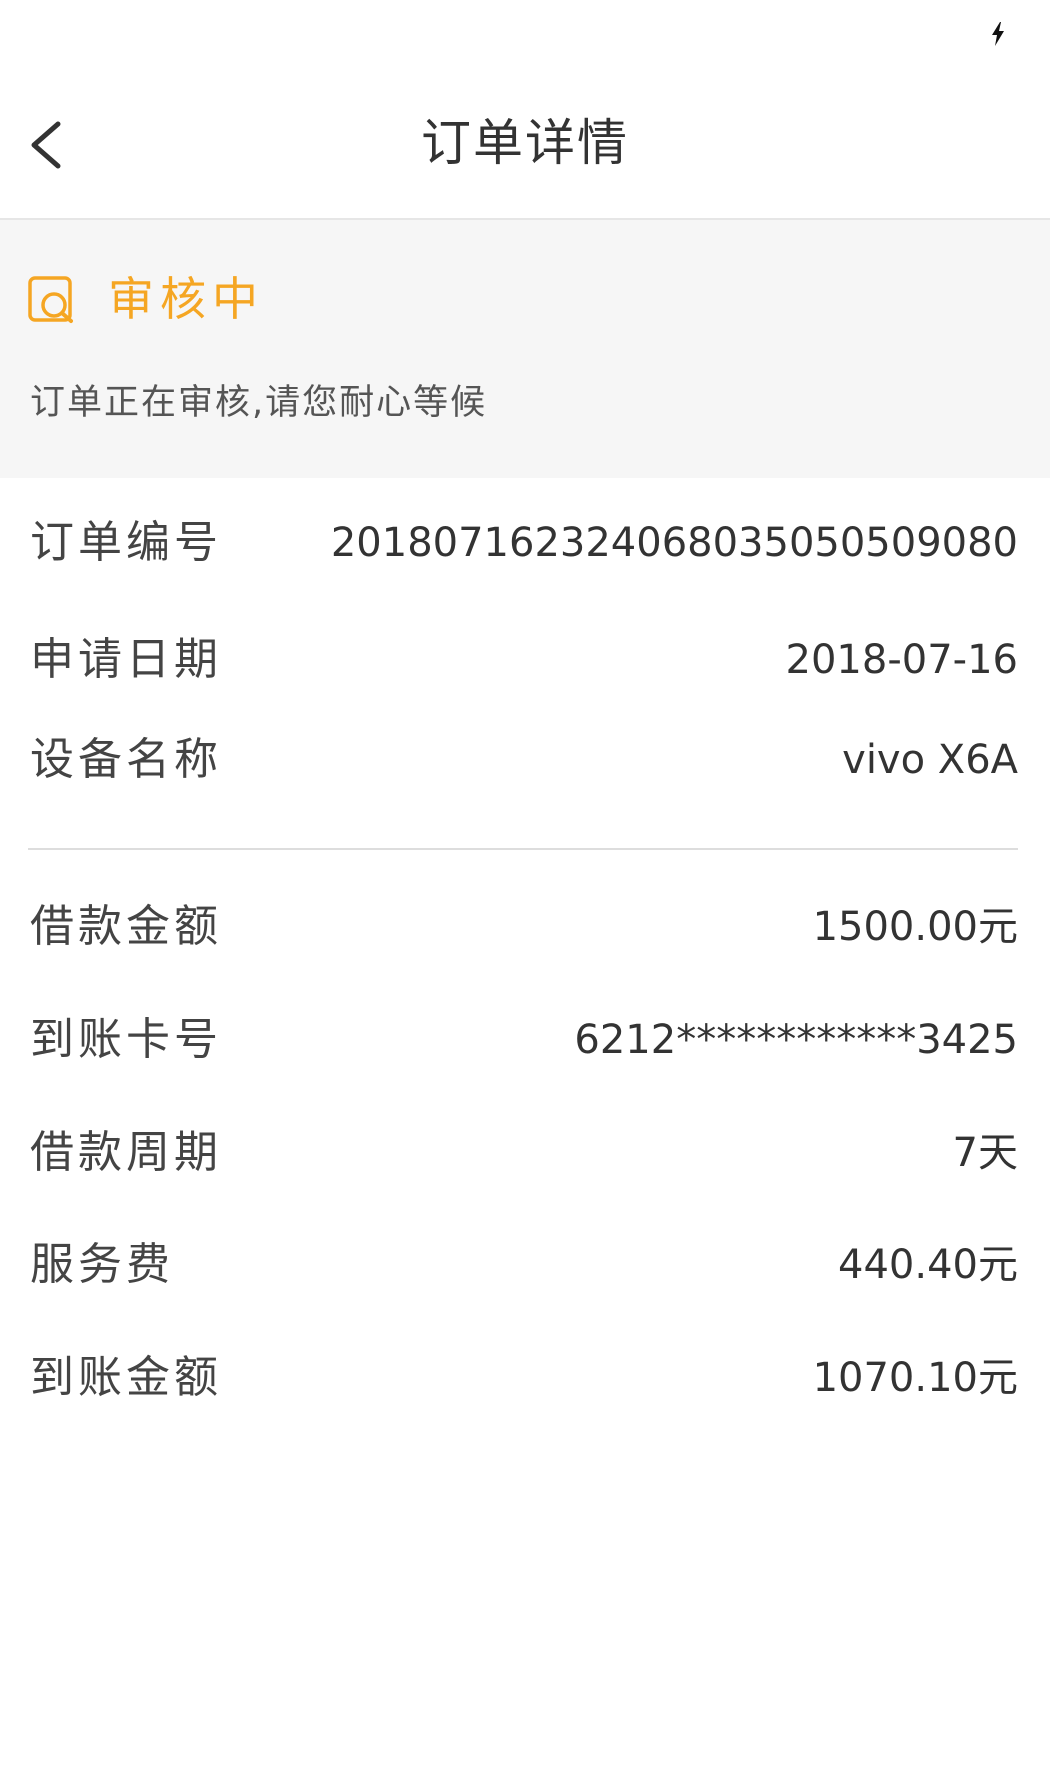 This screenshot has width=1050, height=1791. What do you see at coordinates (985, 1153) in the screenshot?
I see `loan-period-value: 7天` at bounding box center [985, 1153].